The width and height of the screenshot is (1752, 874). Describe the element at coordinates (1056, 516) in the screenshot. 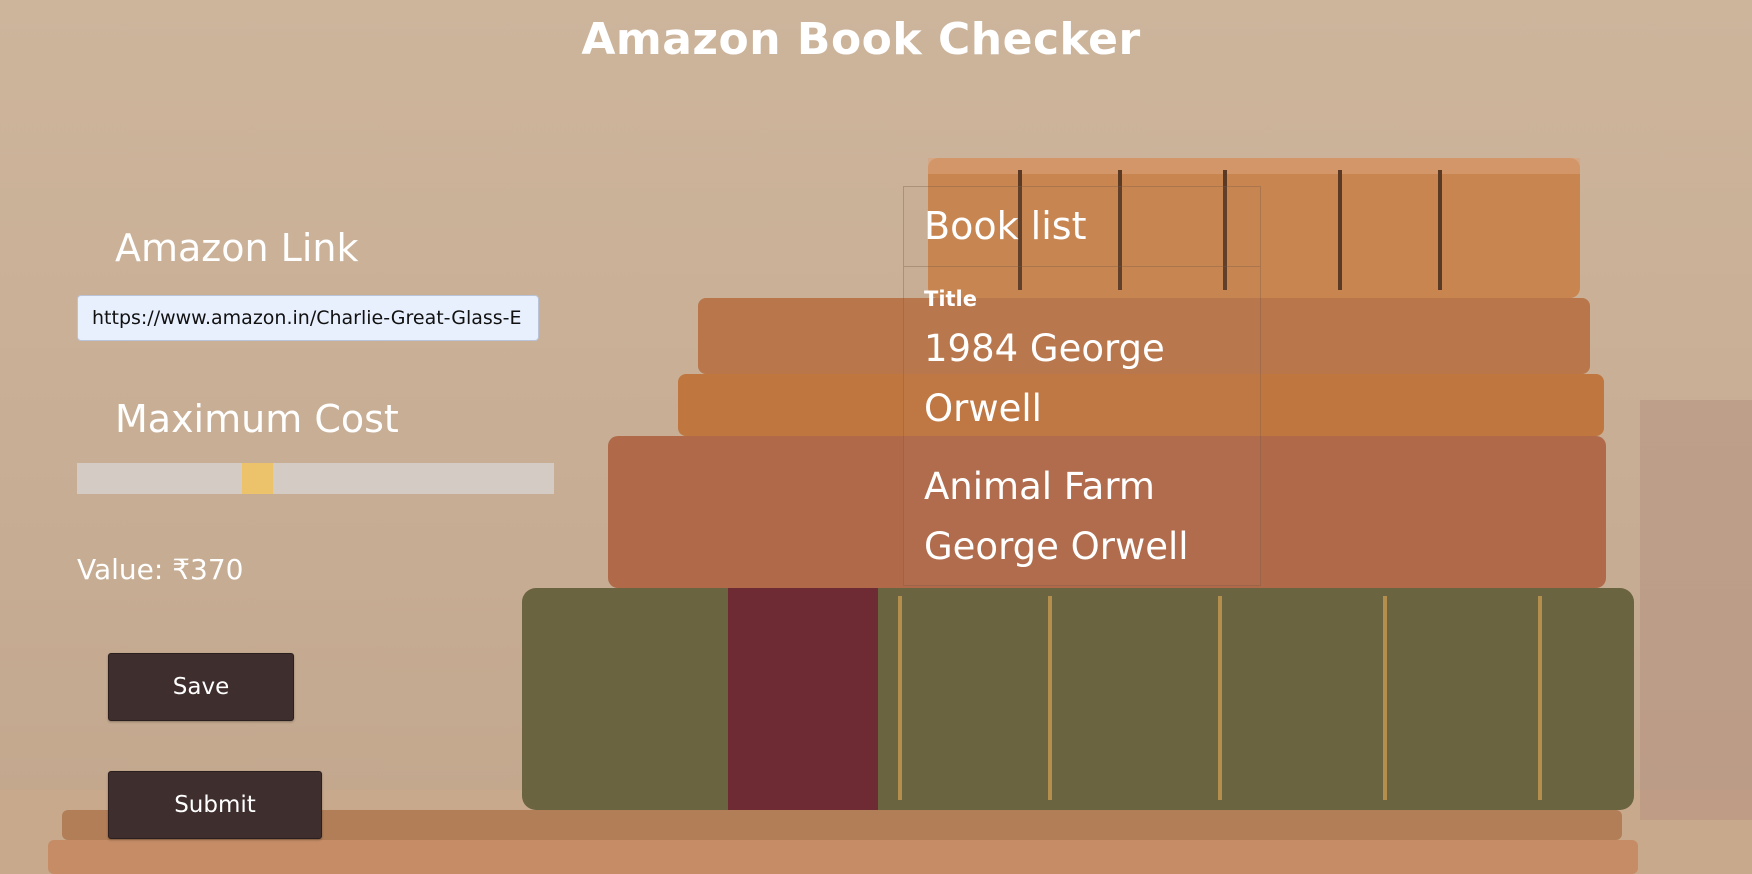

I see `list-item: Animal Farm George Orwell` at that location.